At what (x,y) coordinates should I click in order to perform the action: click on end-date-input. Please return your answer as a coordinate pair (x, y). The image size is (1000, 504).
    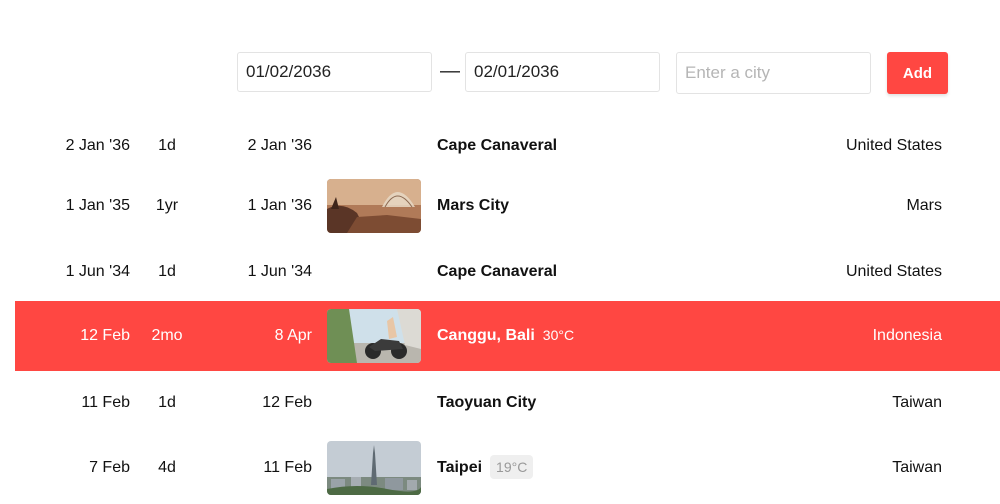
    Looking at the image, I should click on (562, 72).